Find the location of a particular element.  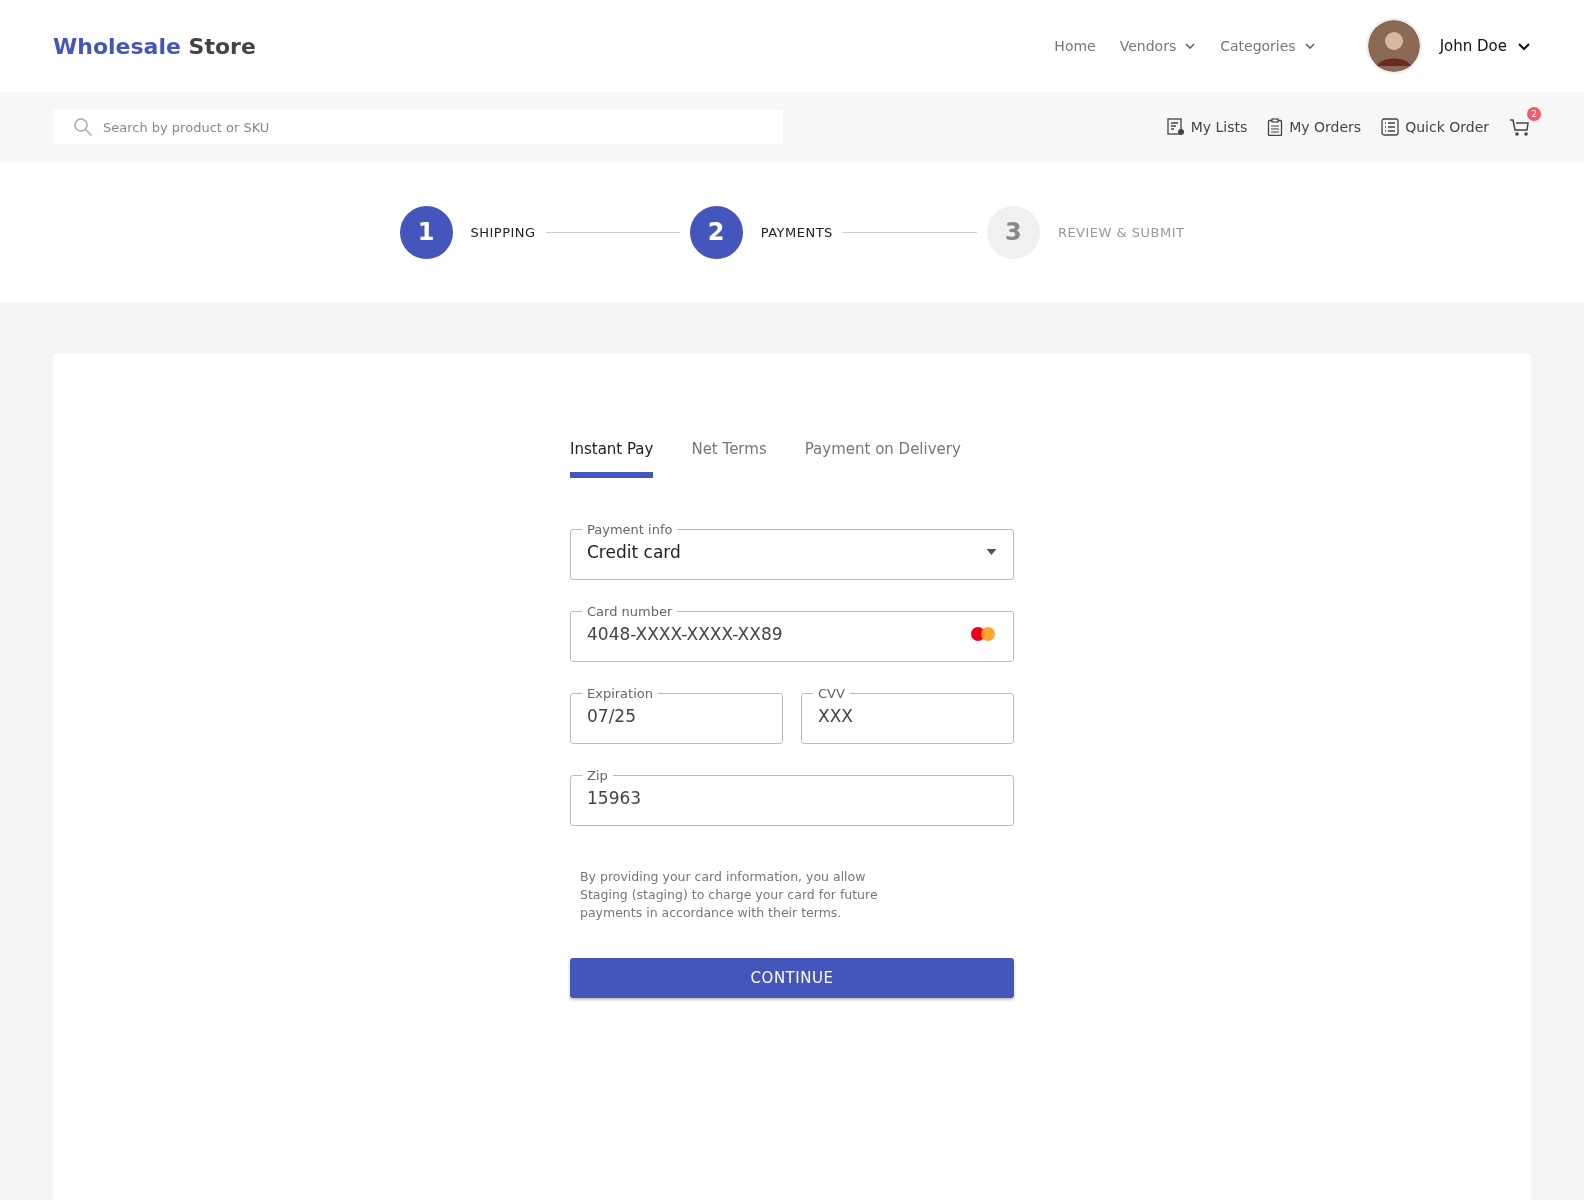

nav-link: Vendors is located at coordinates (1158, 46).